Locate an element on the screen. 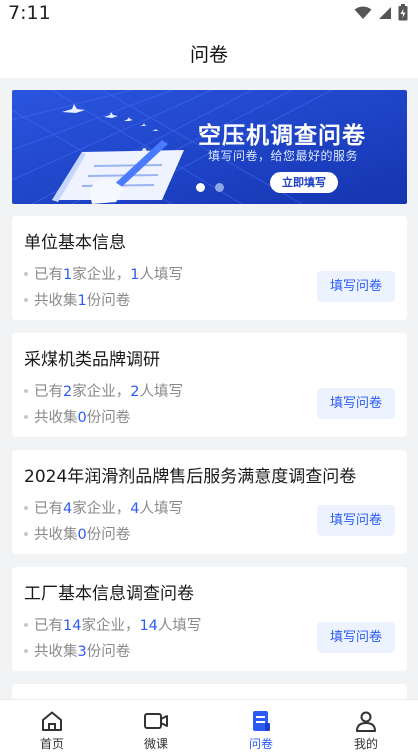 The height and width of the screenshot is (755, 418). survey-participation: 已有2家企业，2人填写 is located at coordinates (103, 390).